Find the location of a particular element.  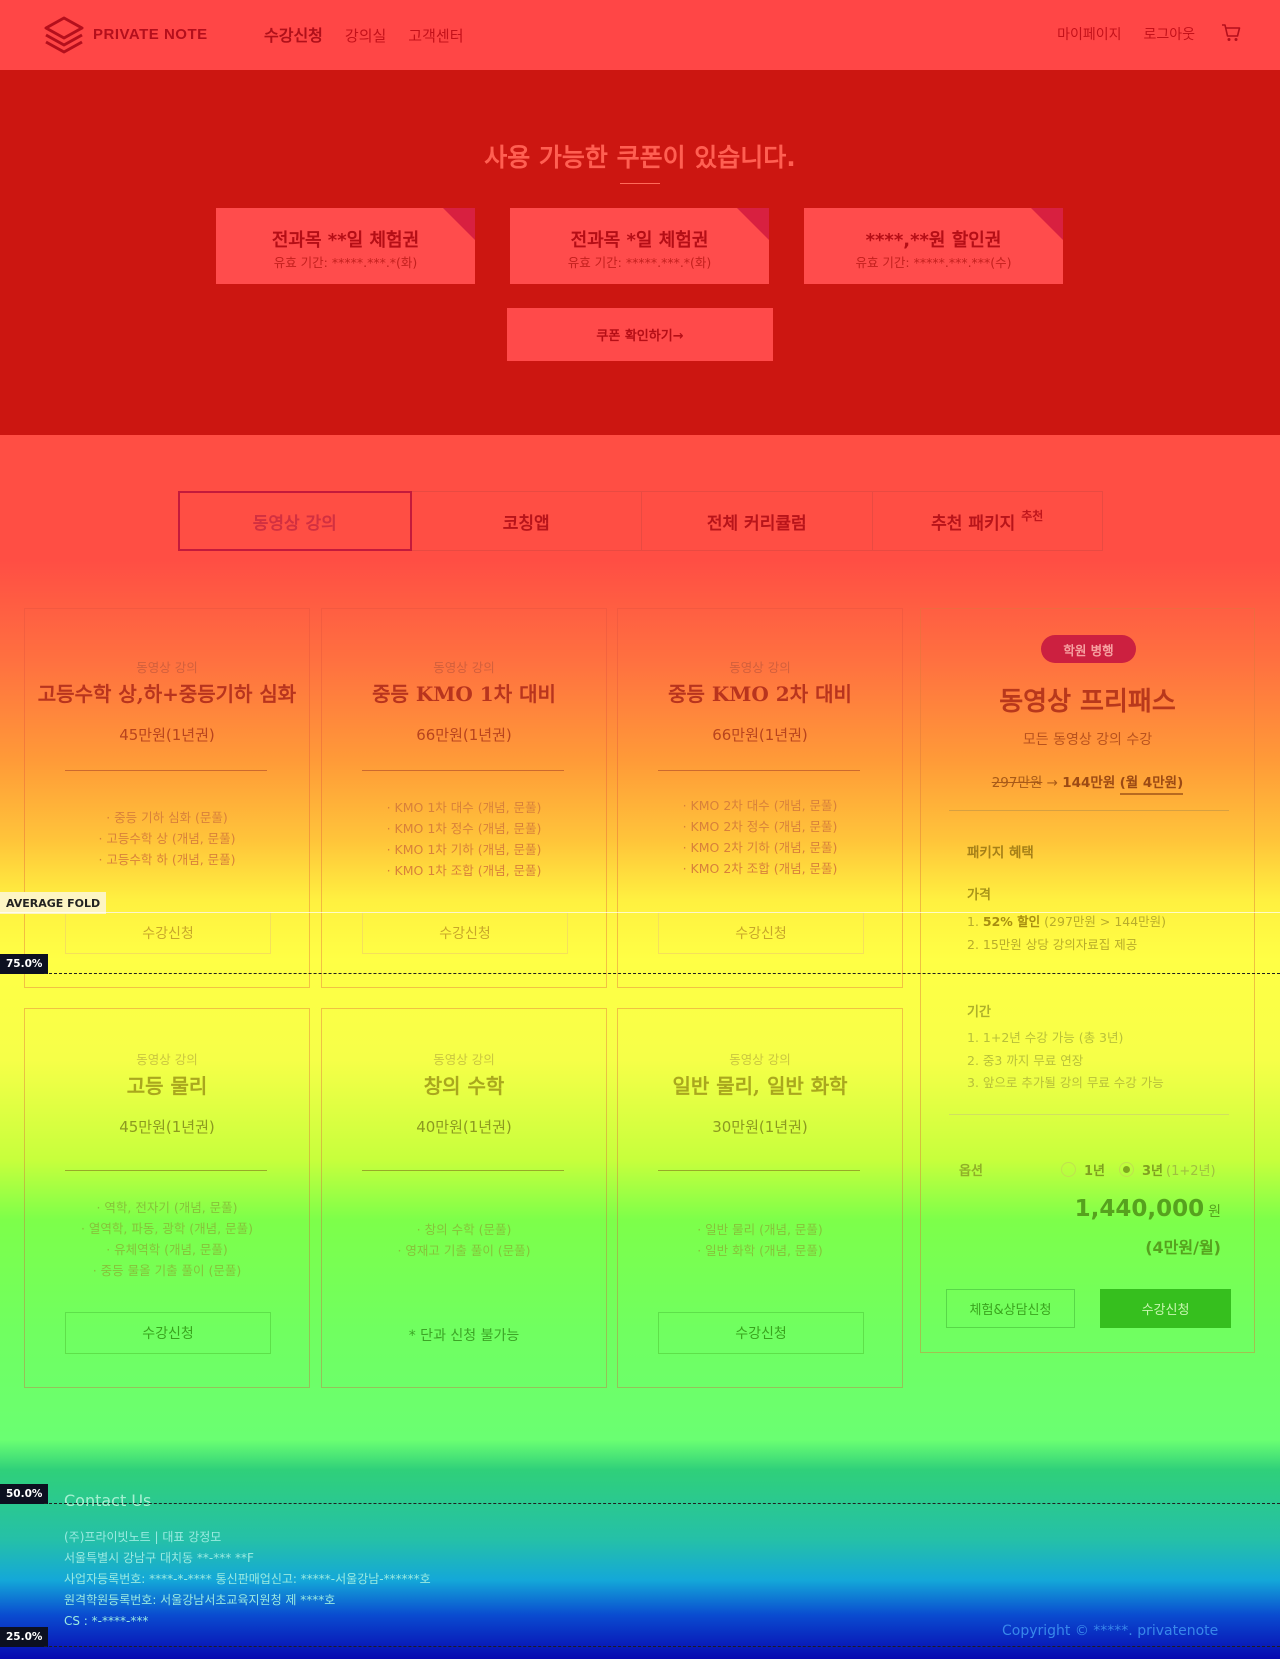

course-price: 45만원(1년권) is located at coordinates (167, 1127).